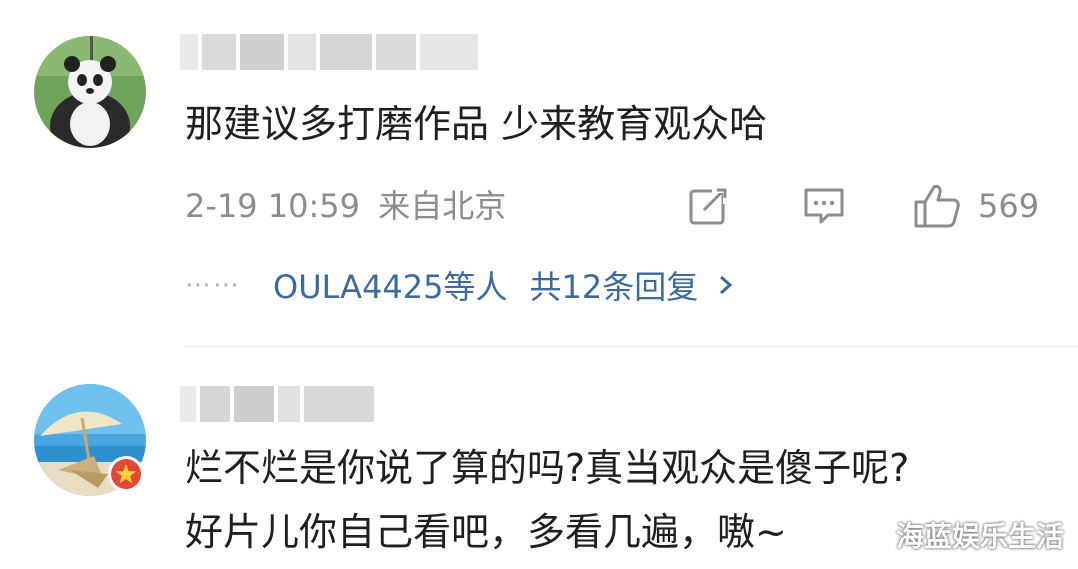 The width and height of the screenshot is (1078, 569). I want to click on chevron-right-icon, so click(726, 285).